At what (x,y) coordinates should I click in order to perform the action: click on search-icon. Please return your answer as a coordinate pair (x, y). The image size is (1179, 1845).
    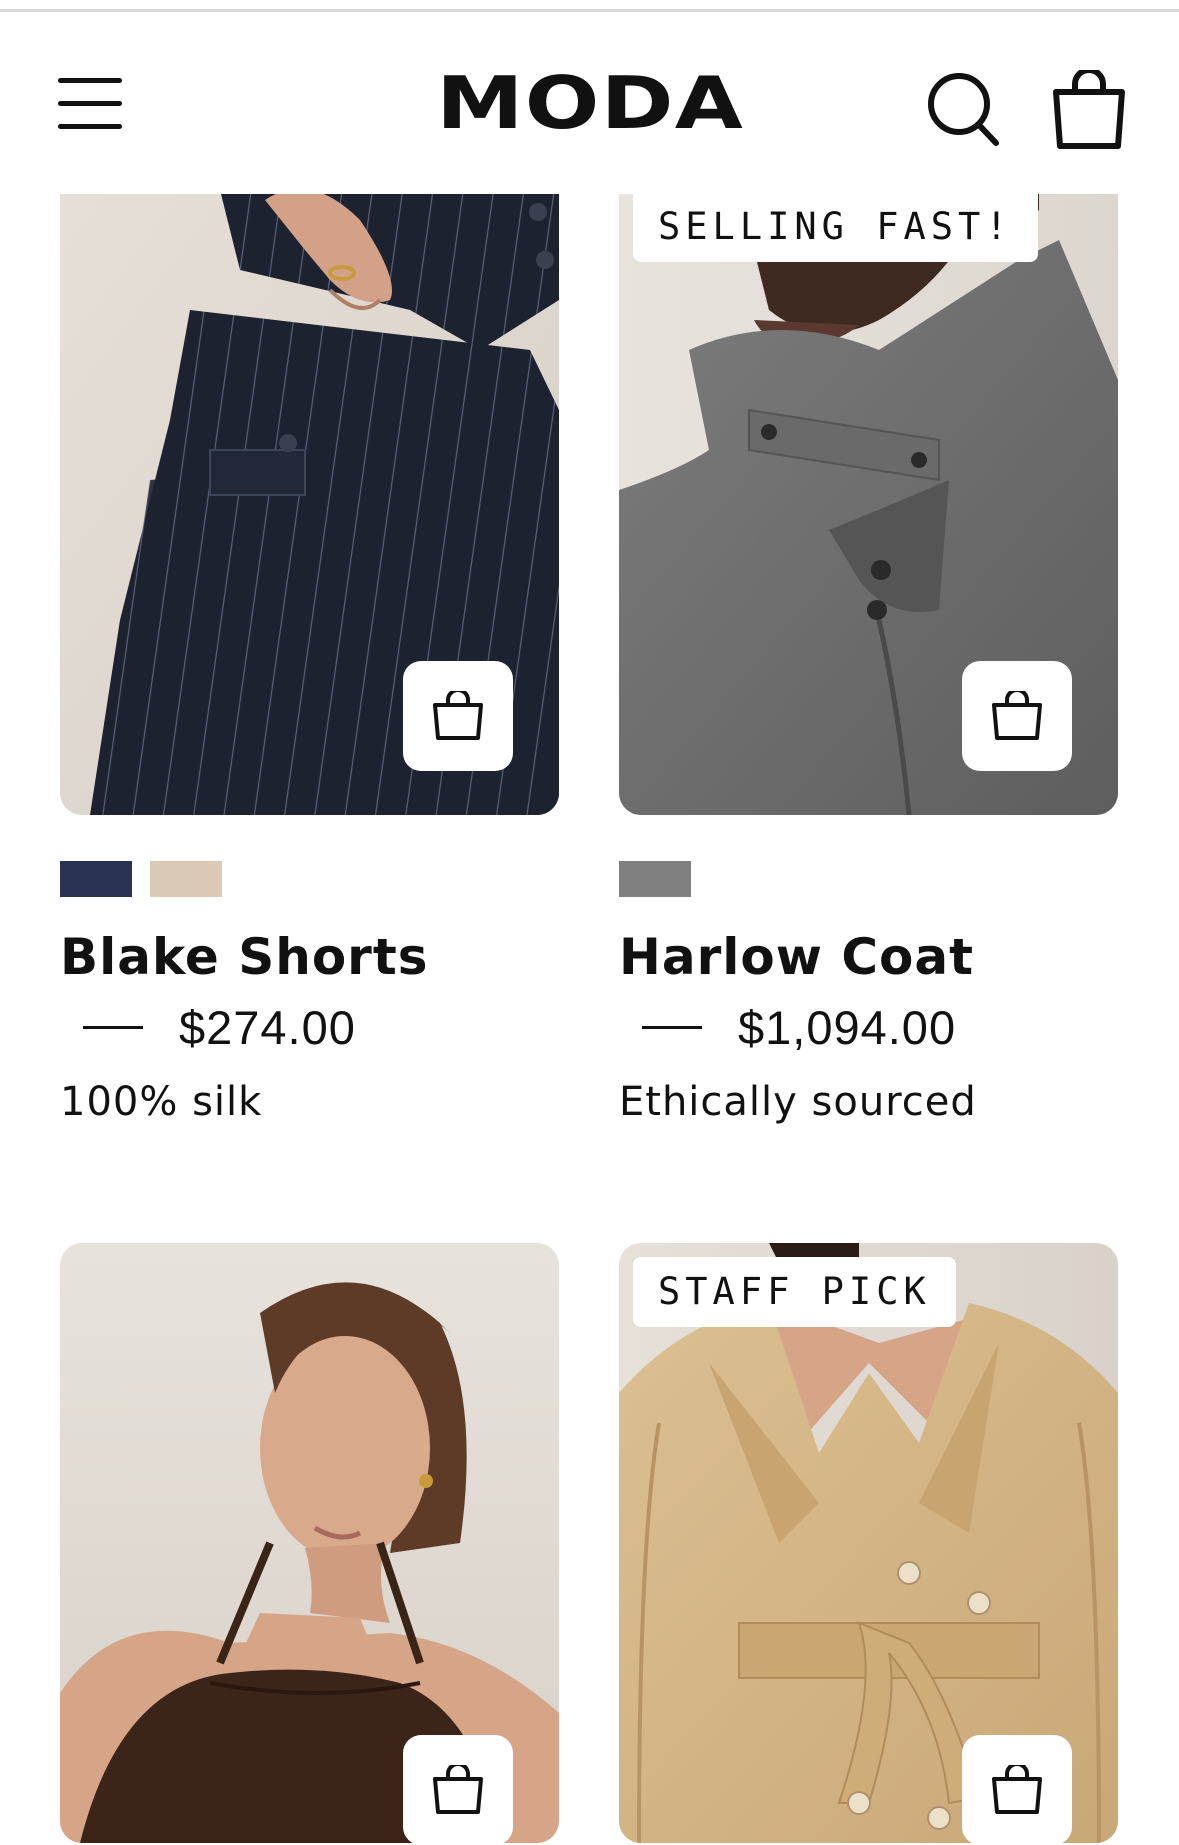
    Looking at the image, I should click on (963, 109).